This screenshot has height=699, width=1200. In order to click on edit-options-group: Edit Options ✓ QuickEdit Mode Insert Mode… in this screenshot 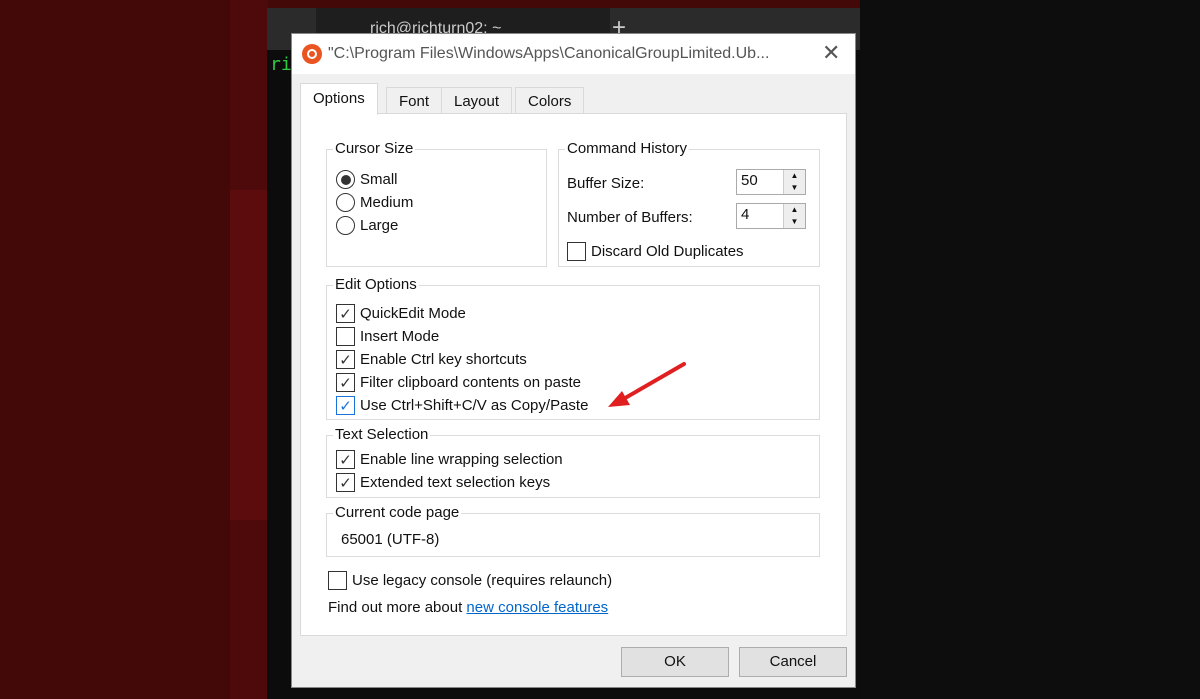, I will do `click(573, 348)`.